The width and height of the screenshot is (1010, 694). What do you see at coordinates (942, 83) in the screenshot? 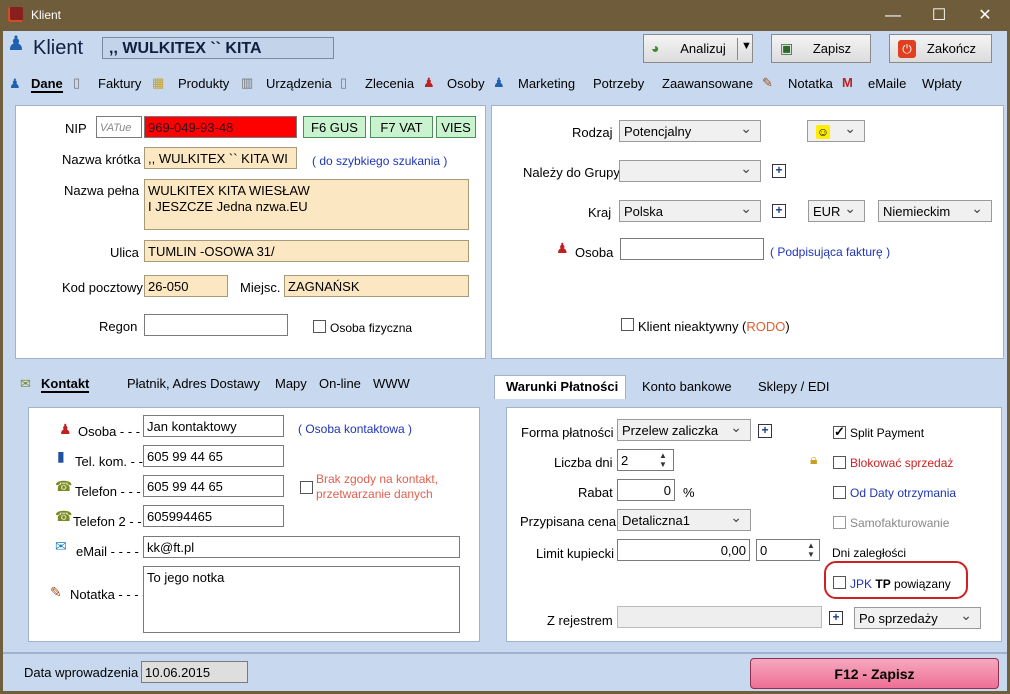
I see `tab-wplaty: Wpłaty` at bounding box center [942, 83].